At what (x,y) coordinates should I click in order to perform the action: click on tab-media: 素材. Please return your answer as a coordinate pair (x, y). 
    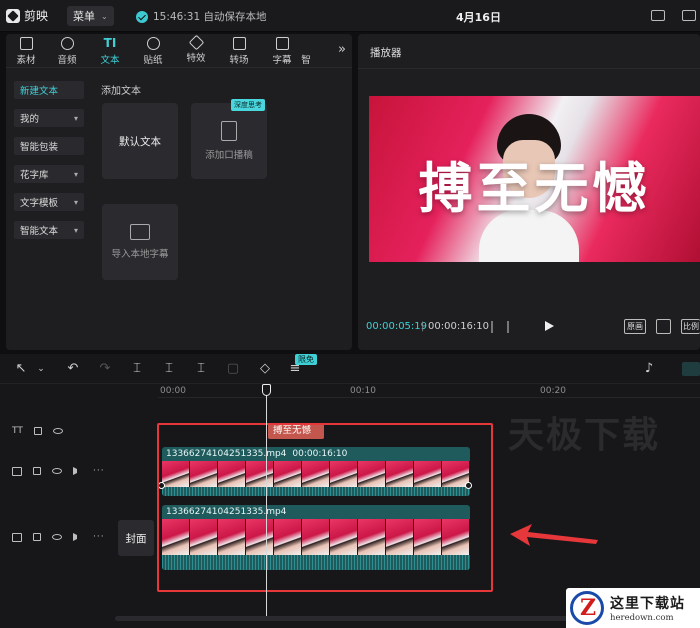
    Looking at the image, I should click on (26, 52).